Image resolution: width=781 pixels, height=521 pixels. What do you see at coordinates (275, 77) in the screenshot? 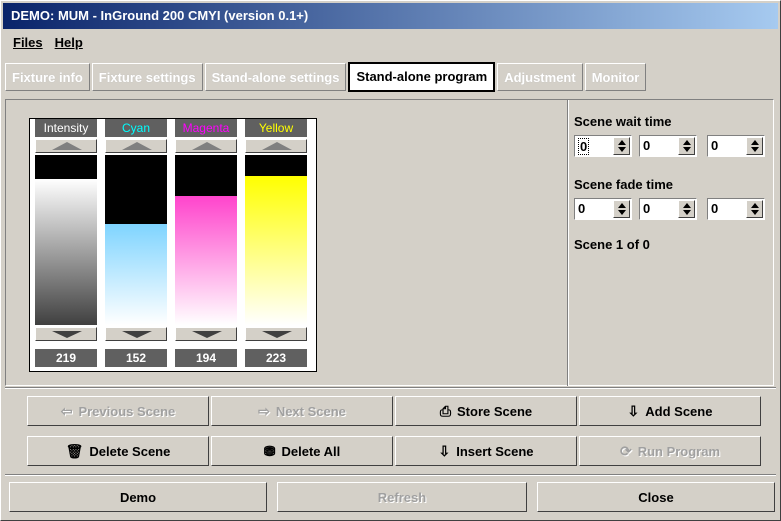
I see `tab-stand-alone-settings: Stand-alone settings` at bounding box center [275, 77].